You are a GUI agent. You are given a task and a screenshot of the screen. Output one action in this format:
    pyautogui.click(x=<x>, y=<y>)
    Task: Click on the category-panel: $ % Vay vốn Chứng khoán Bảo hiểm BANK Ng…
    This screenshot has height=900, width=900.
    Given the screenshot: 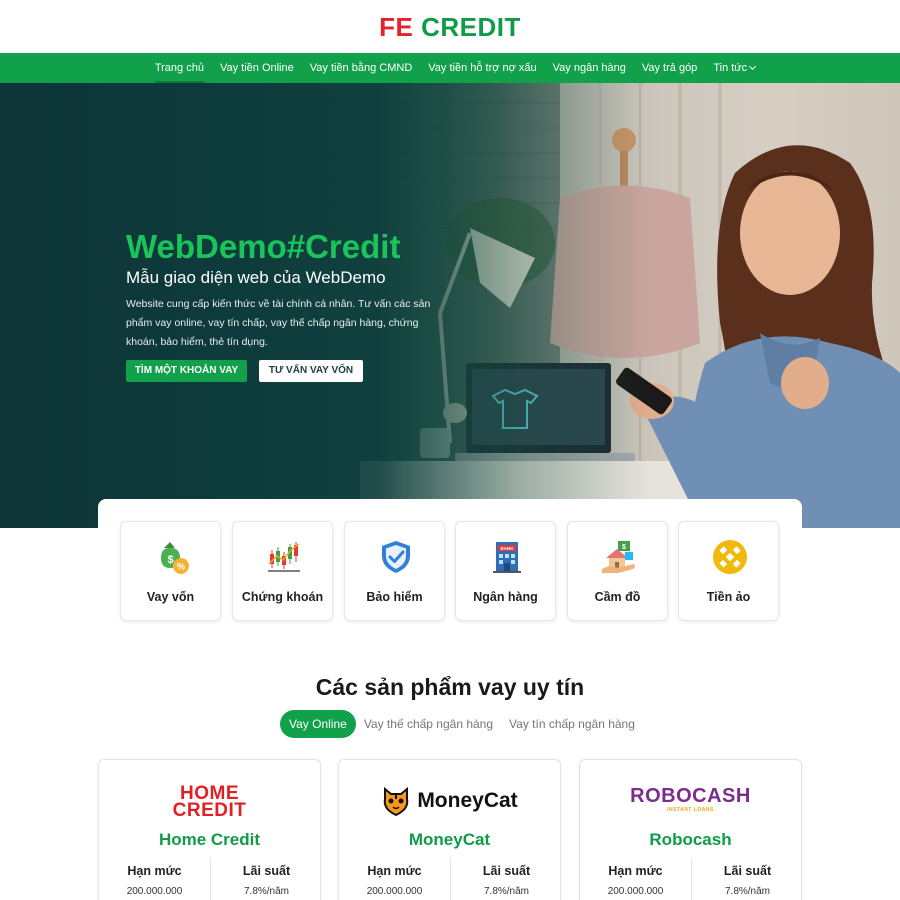 What is the action you would take?
    pyautogui.click(x=450, y=571)
    